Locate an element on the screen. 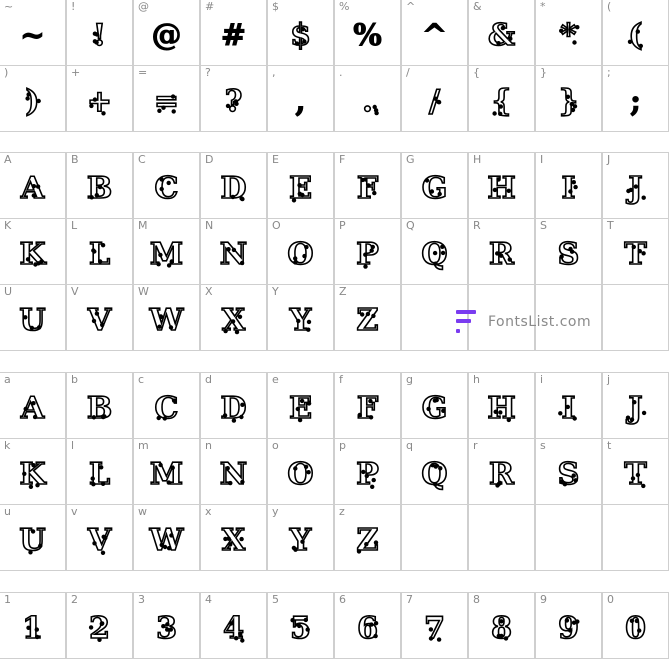 This screenshot has height=660, width=670. glyph-cell-upper-v: VV is located at coordinates (99, 317).